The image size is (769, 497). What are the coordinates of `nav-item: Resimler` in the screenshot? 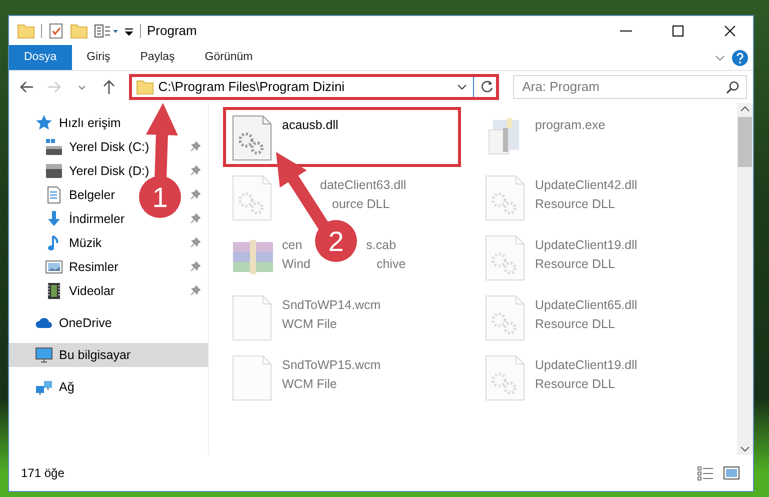 It's located at (93, 267).